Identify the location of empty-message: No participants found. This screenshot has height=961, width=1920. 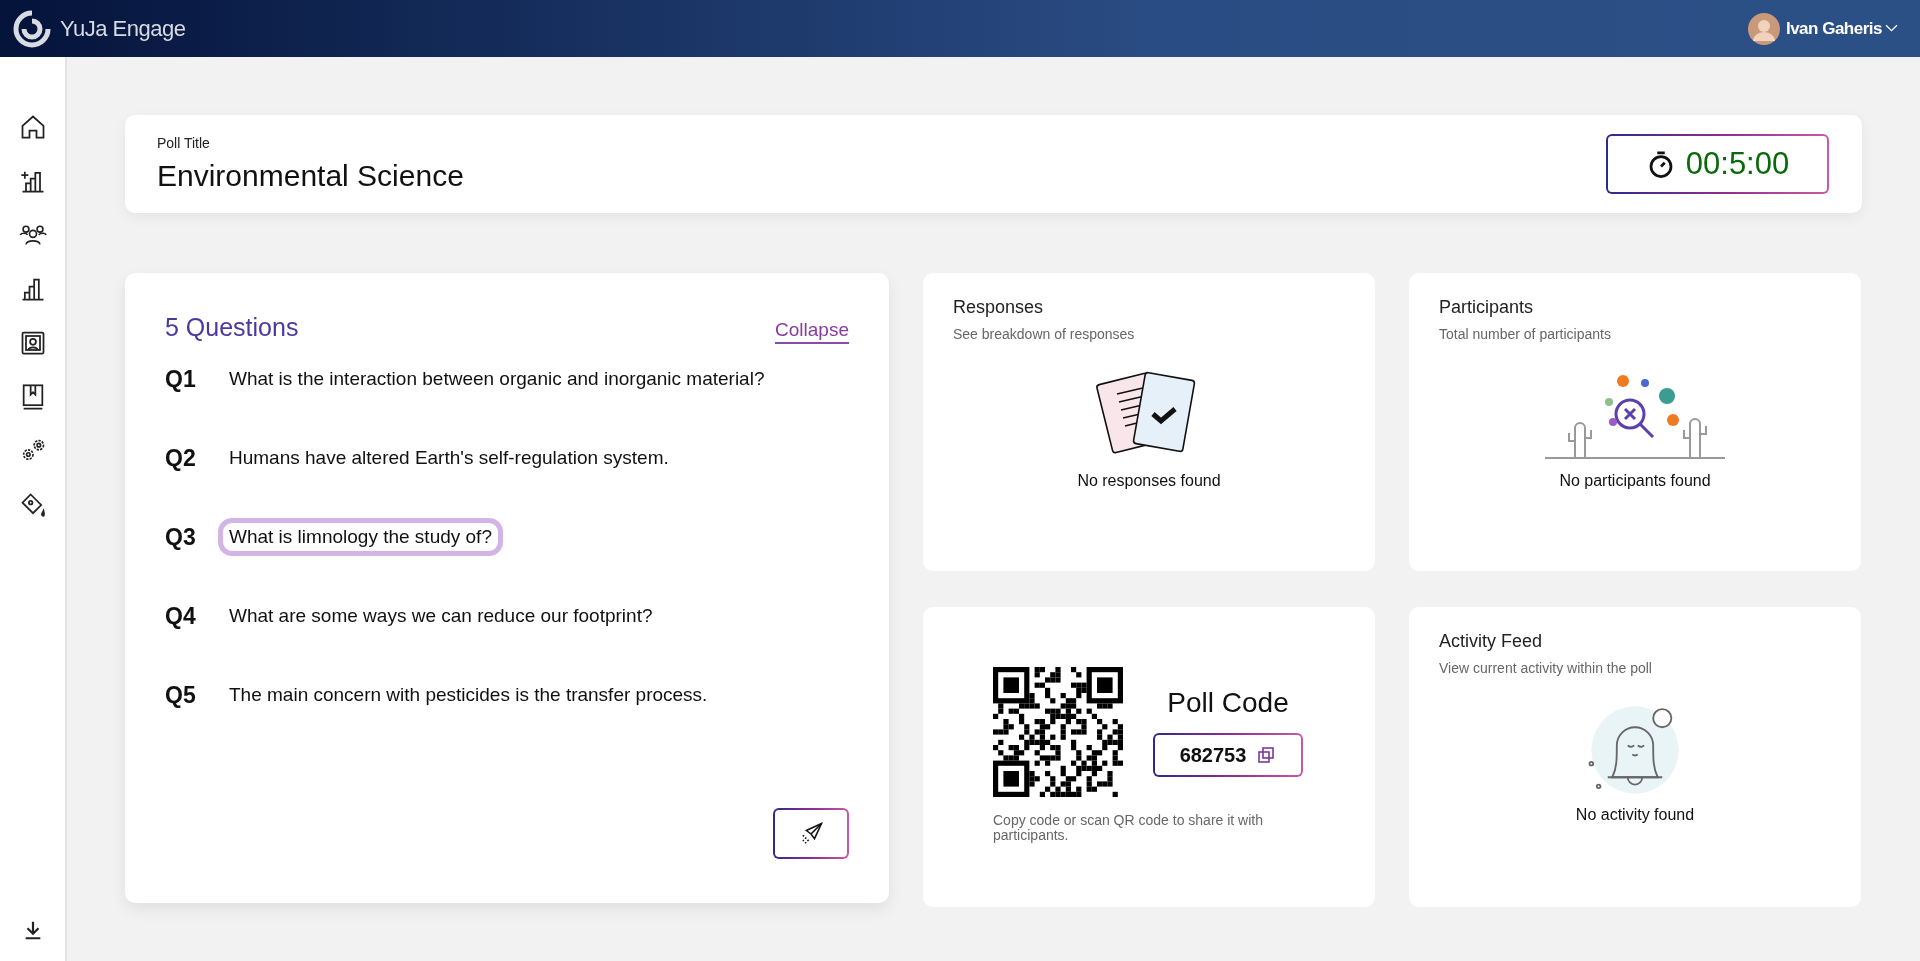
(1635, 481).